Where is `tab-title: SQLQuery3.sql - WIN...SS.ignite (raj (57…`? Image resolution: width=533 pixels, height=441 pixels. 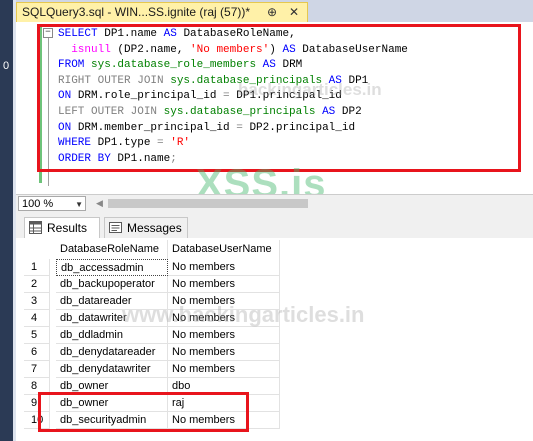 tab-title: SQLQuery3.sql - WIN...SS.ignite (raj (57… is located at coordinates (136, 12).